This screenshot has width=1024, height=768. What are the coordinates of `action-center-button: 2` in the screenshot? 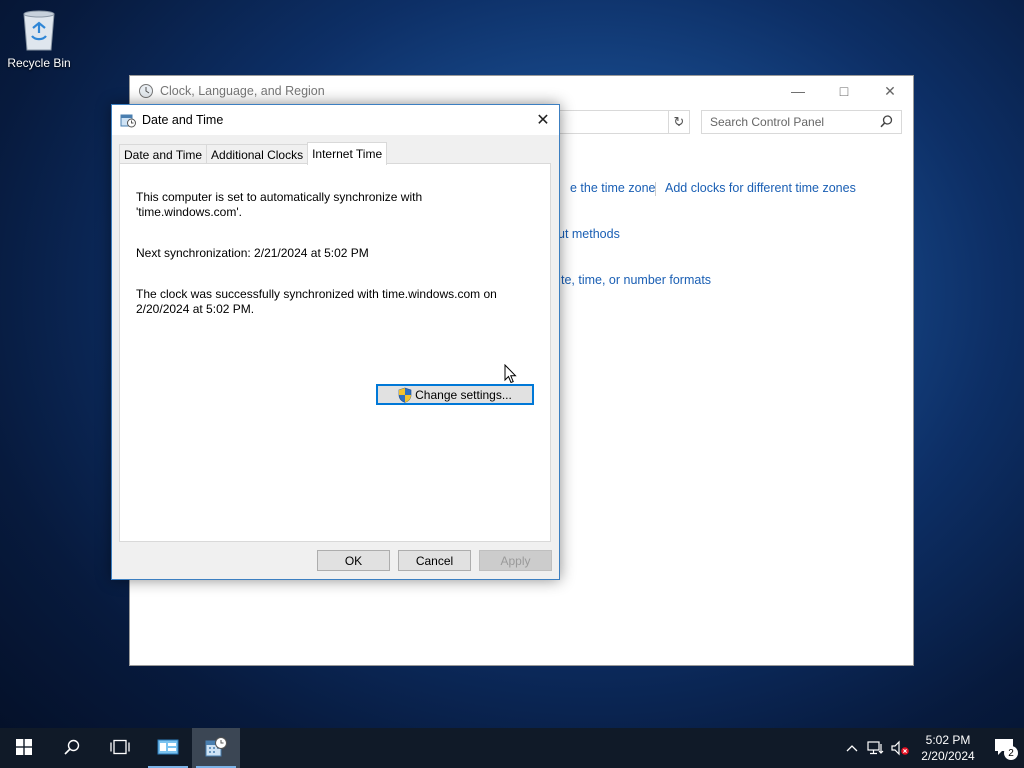 It's located at (1004, 748).